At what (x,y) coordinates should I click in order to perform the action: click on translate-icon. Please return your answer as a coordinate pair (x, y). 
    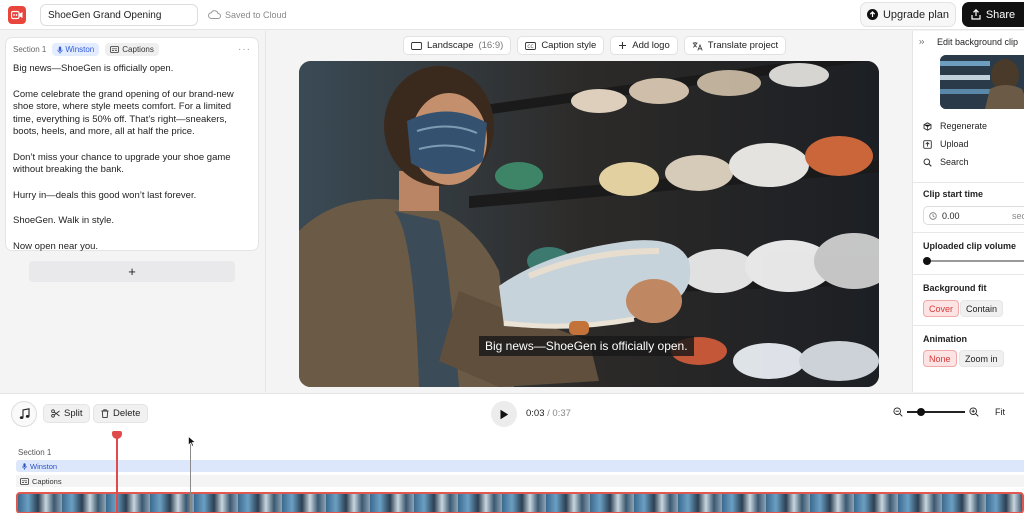
    Looking at the image, I should click on (697, 46).